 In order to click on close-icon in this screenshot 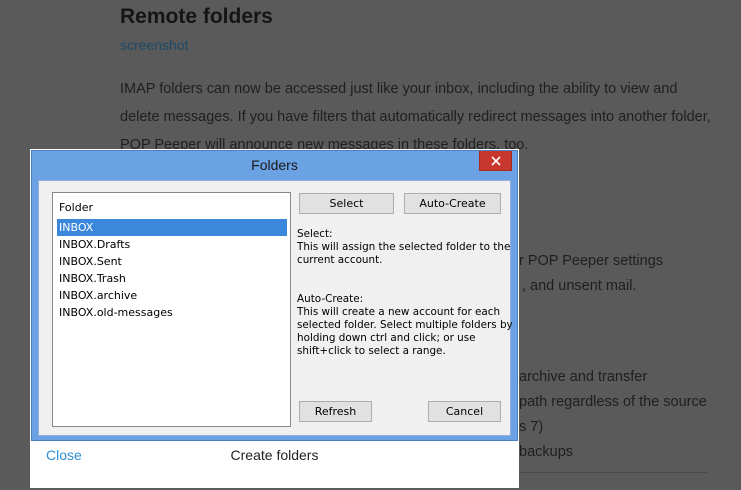, I will do `click(495, 160)`.